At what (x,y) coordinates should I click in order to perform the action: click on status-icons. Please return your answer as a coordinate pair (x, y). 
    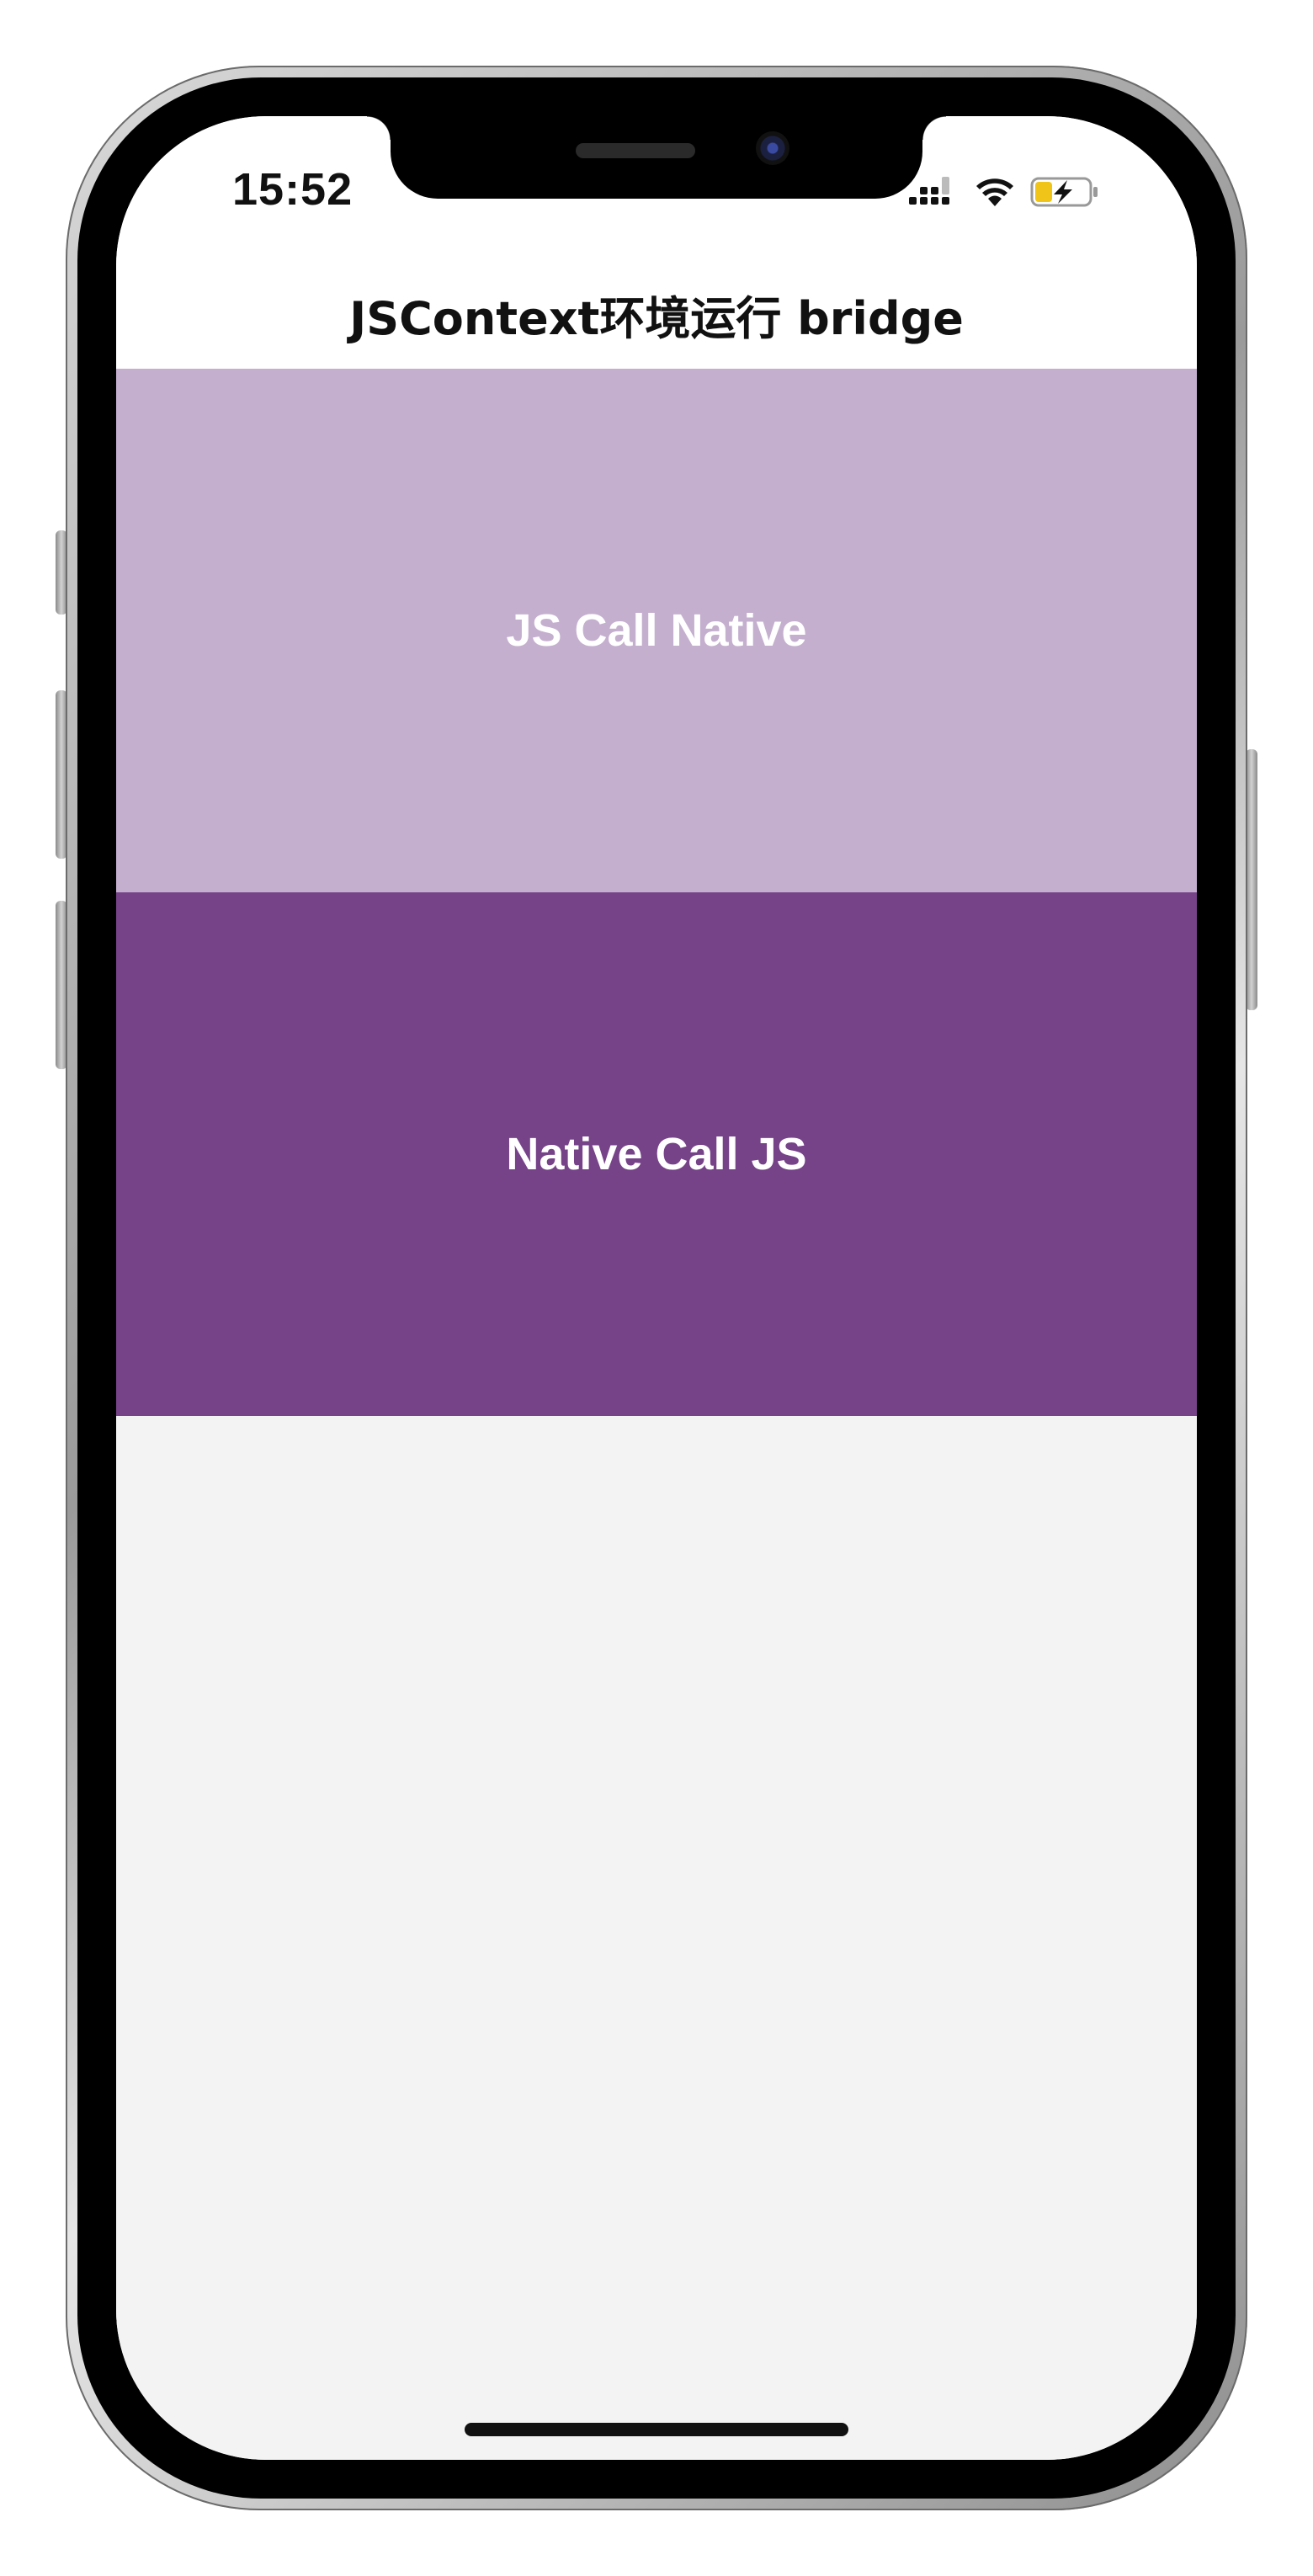
    Looking at the image, I should click on (1004, 192).